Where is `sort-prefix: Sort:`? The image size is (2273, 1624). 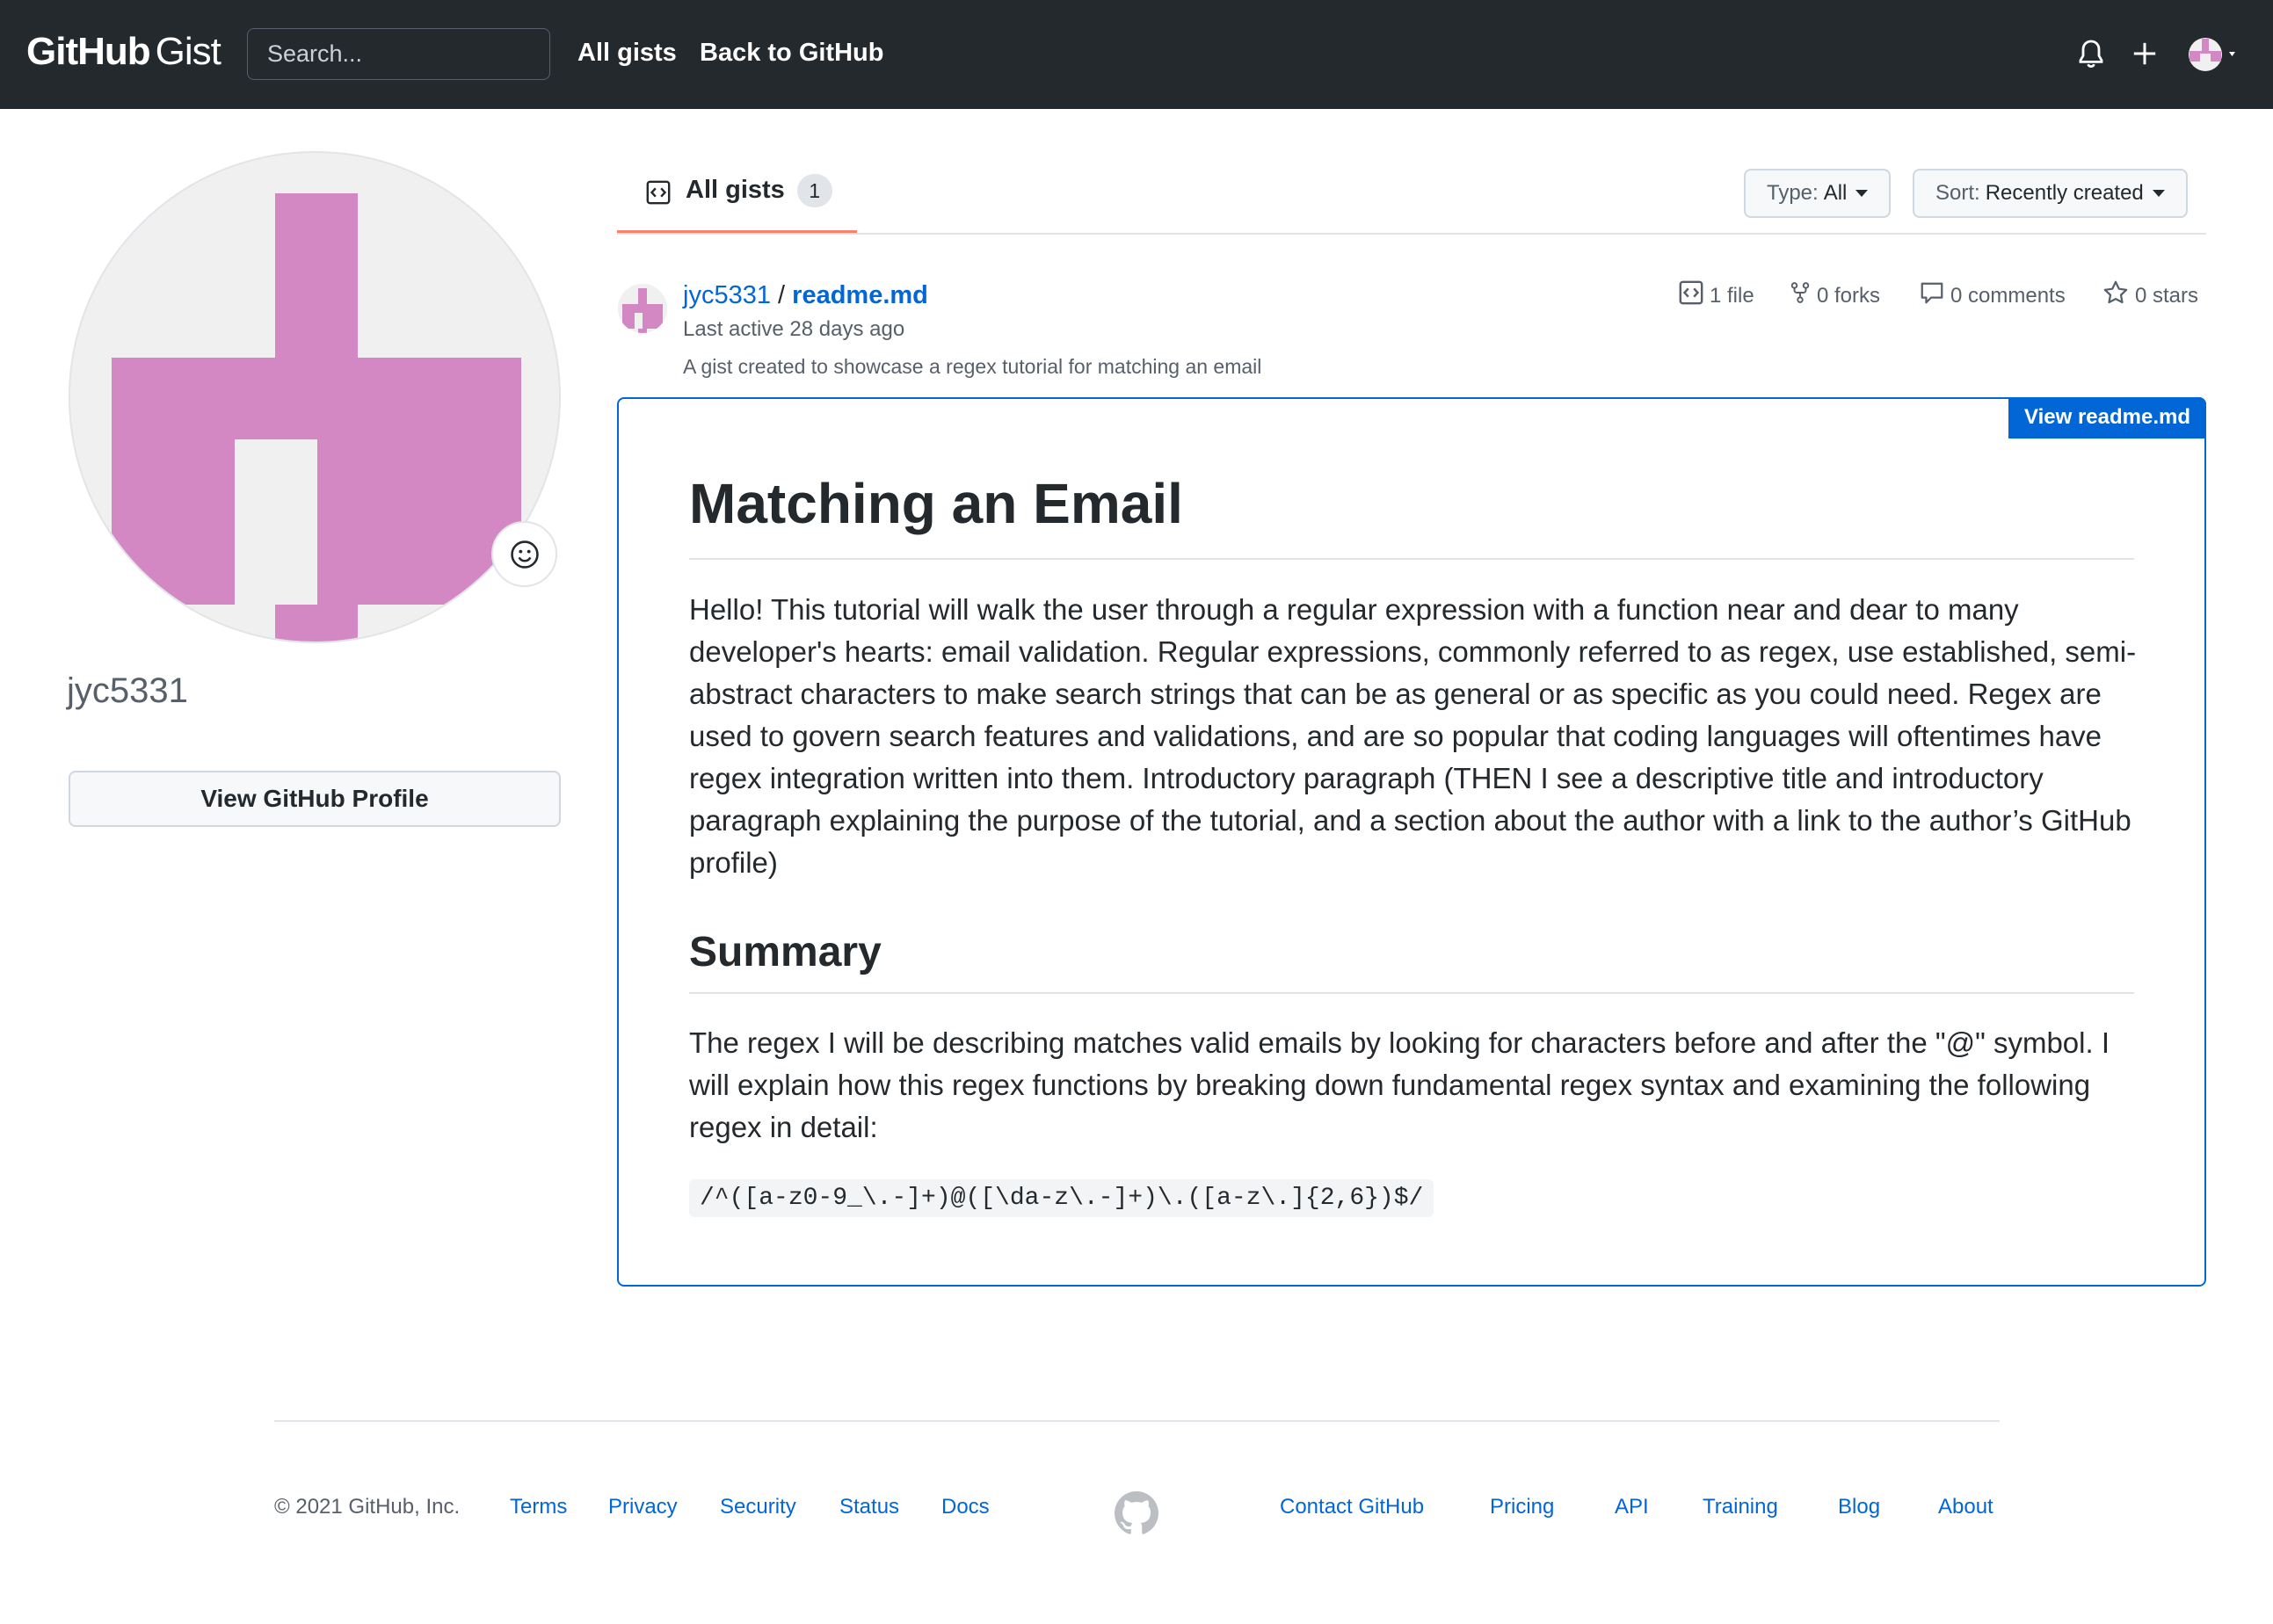
sort-prefix: Sort: is located at coordinates (1957, 193).